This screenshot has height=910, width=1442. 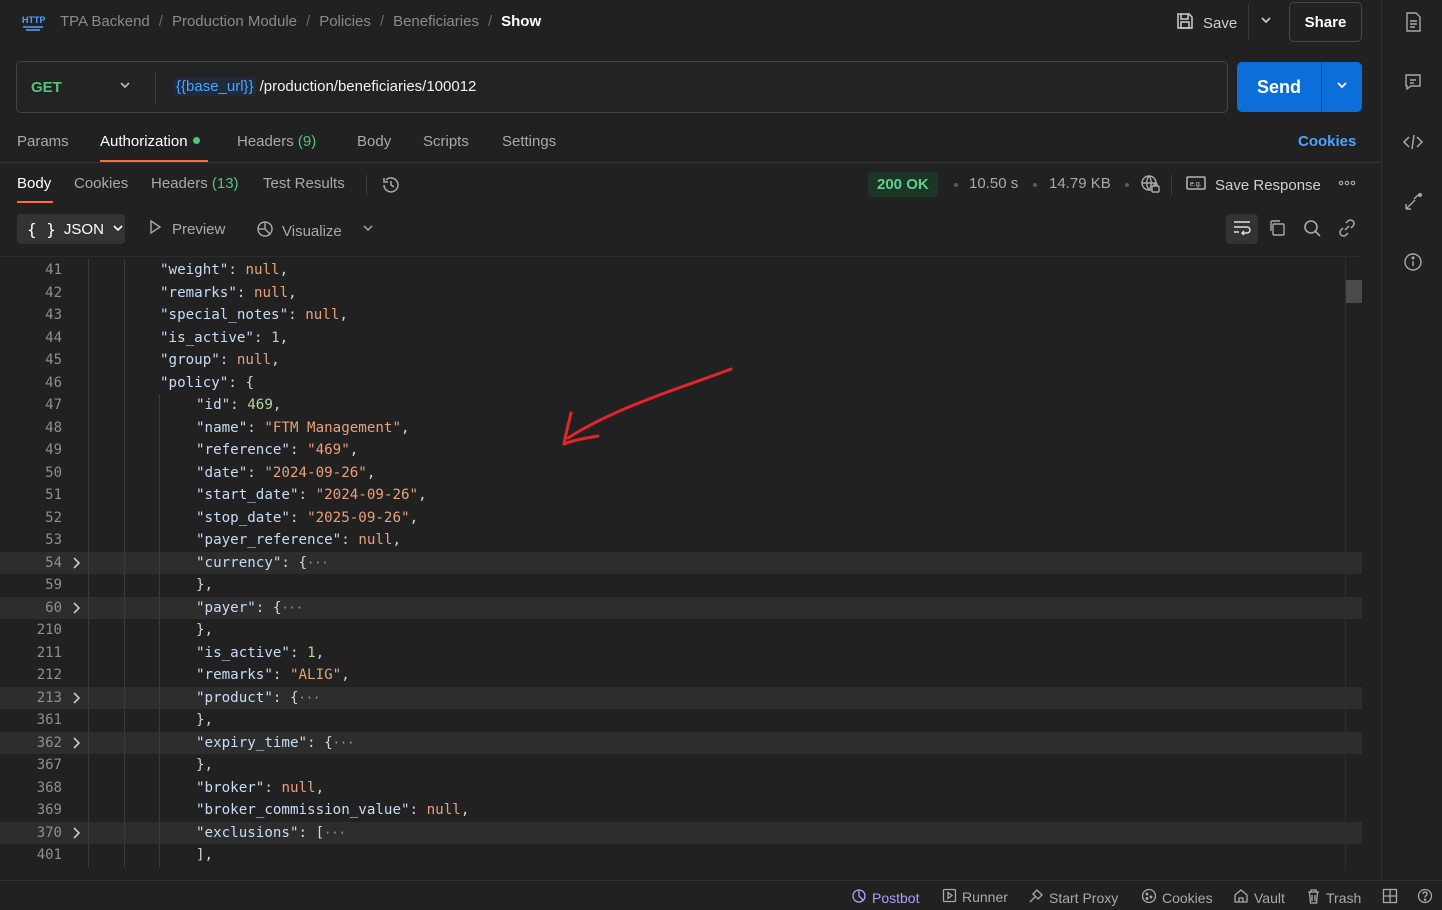 I want to click on cookies-button: Cookies, so click(x=1177, y=897).